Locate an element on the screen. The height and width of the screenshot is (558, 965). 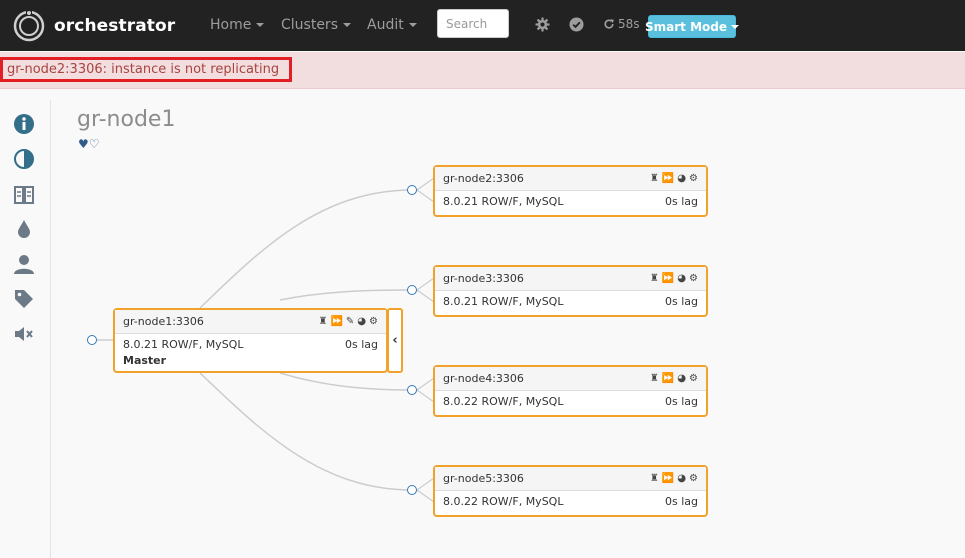
node2-circle is located at coordinates (412, 190).